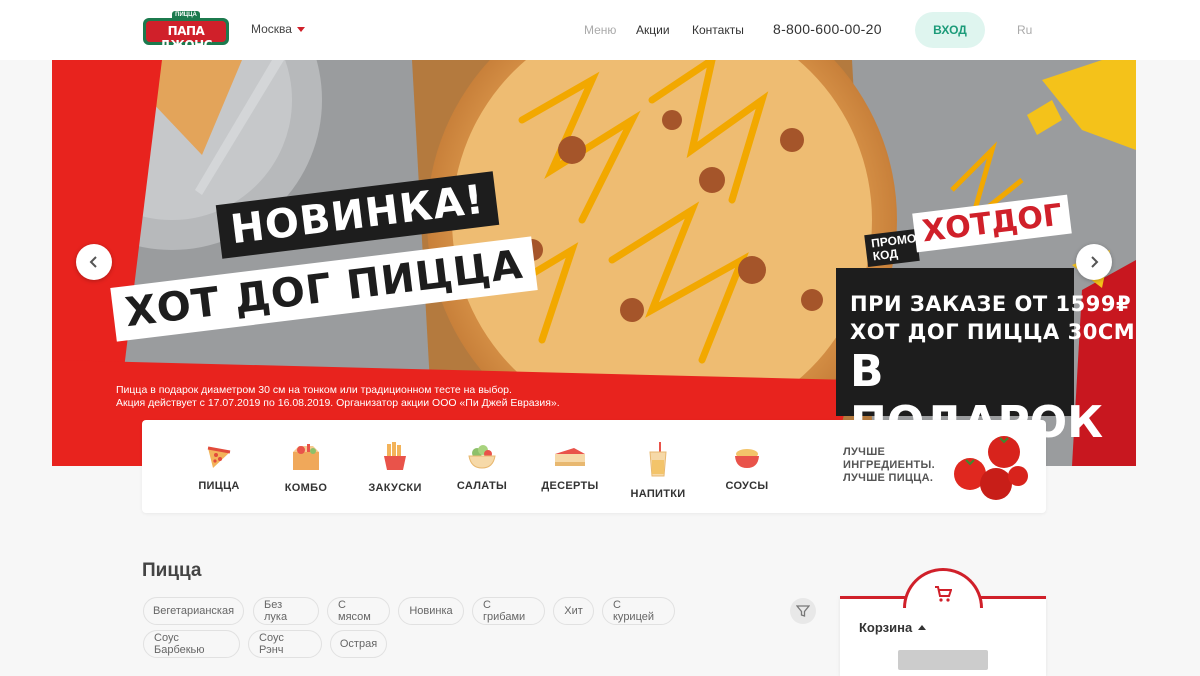  Describe the element at coordinates (886, 627) in the screenshot. I see `cart-title: Корзина` at that location.